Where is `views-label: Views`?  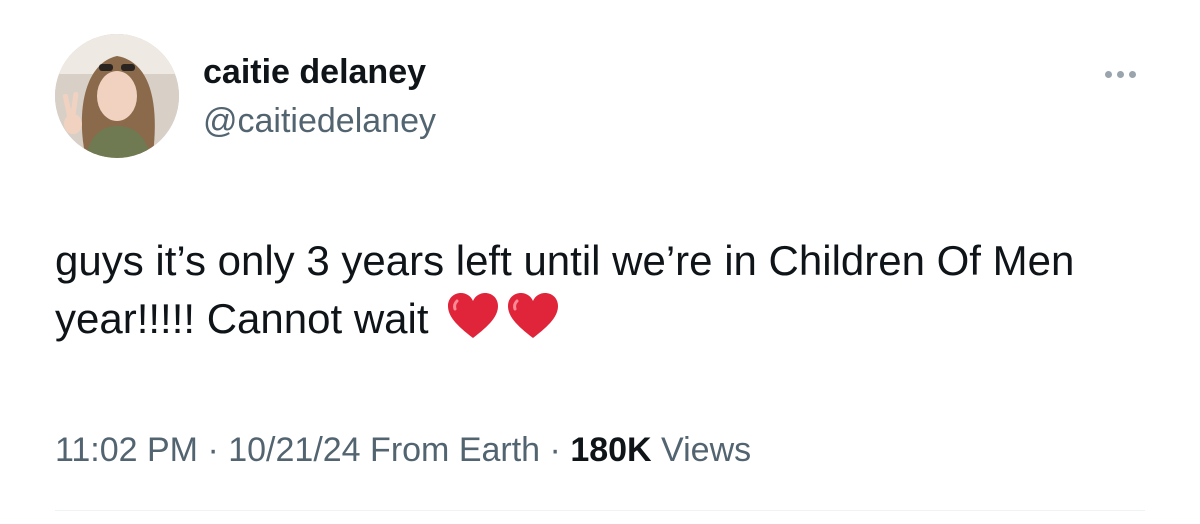
views-label: Views is located at coordinates (706, 450).